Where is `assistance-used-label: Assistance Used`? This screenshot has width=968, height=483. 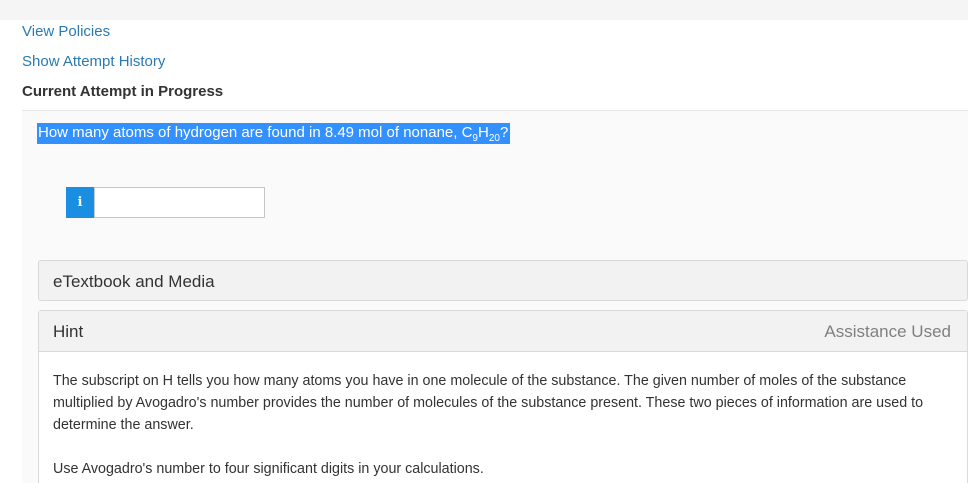
assistance-used-label: Assistance Used is located at coordinates (887, 331).